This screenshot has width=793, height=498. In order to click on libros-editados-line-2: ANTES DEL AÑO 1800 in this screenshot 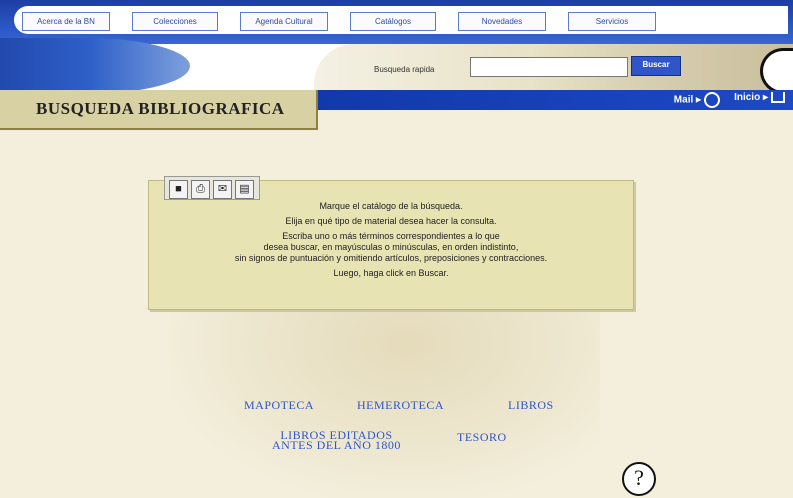, I will do `click(336, 445)`.